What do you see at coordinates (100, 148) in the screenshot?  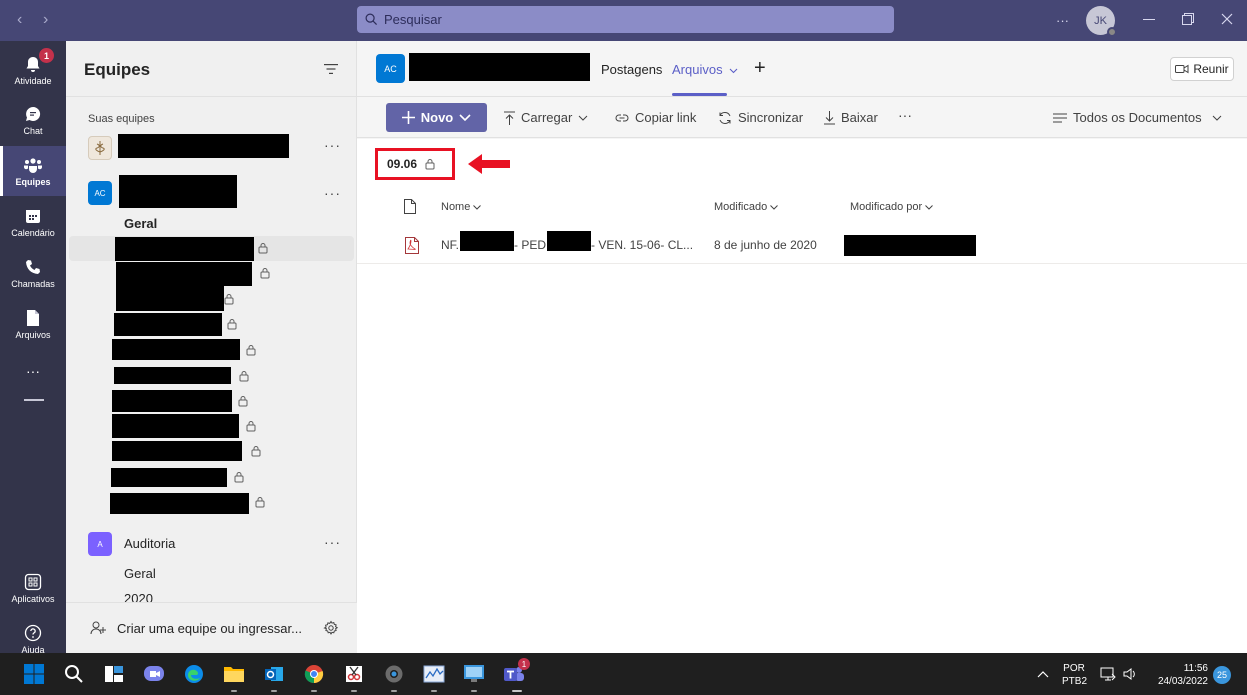 I see `caduceus-icon` at bounding box center [100, 148].